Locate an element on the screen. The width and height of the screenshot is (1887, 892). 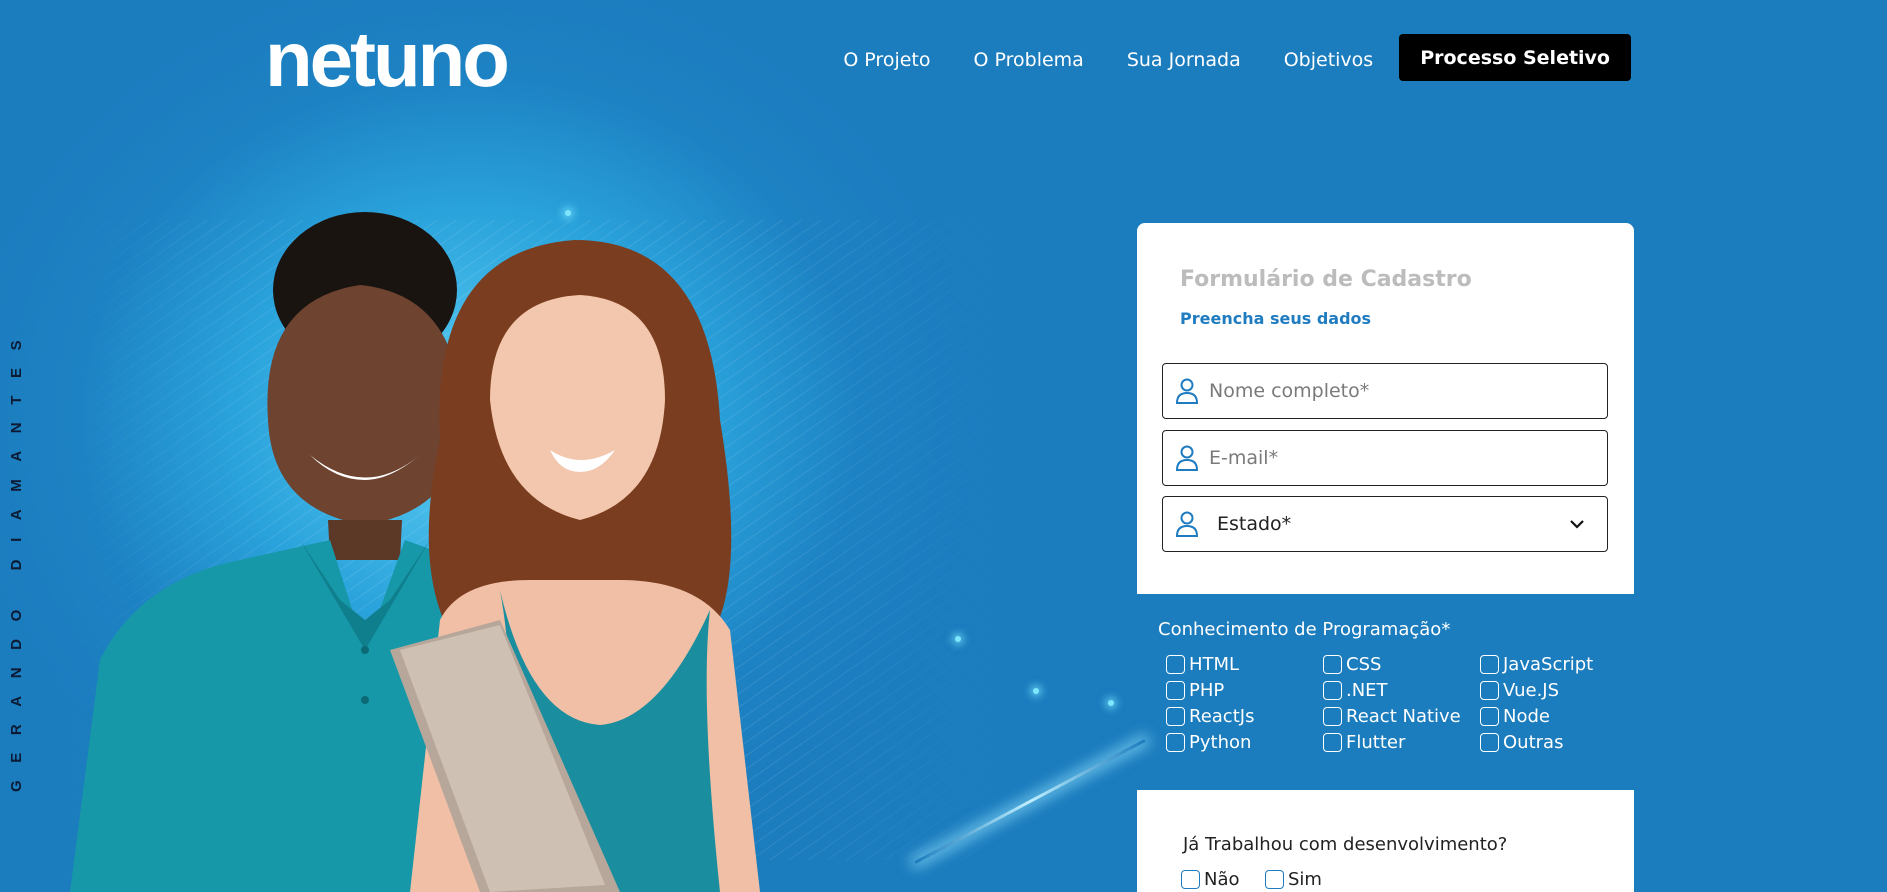
checkbox-css: CSS is located at coordinates (1352, 664).